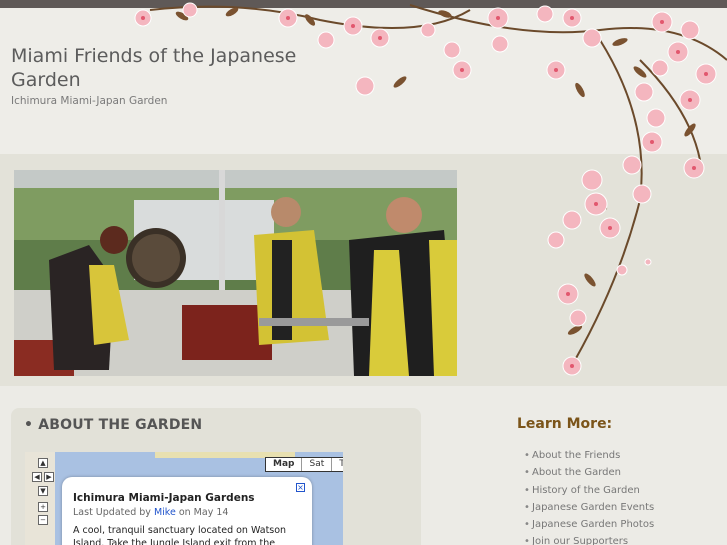 The height and width of the screenshot is (545, 727). Describe the element at coordinates (316, 464) in the screenshot. I see `map-type-satellite-button: Sat` at that location.